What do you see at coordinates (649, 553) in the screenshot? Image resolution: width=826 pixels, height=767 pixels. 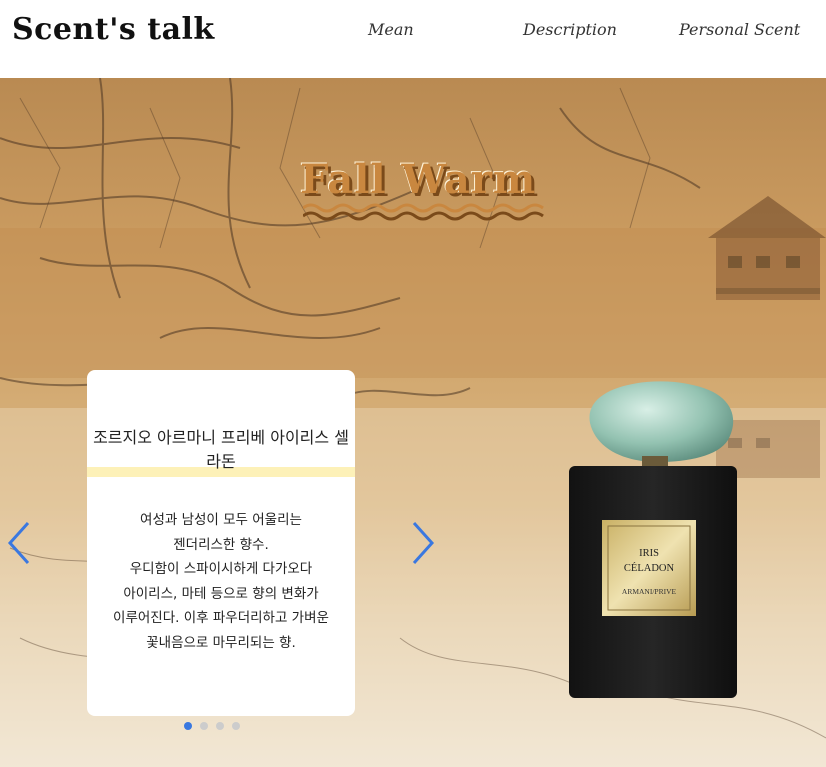 I see `label-line1: IRIS` at bounding box center [649, 553].